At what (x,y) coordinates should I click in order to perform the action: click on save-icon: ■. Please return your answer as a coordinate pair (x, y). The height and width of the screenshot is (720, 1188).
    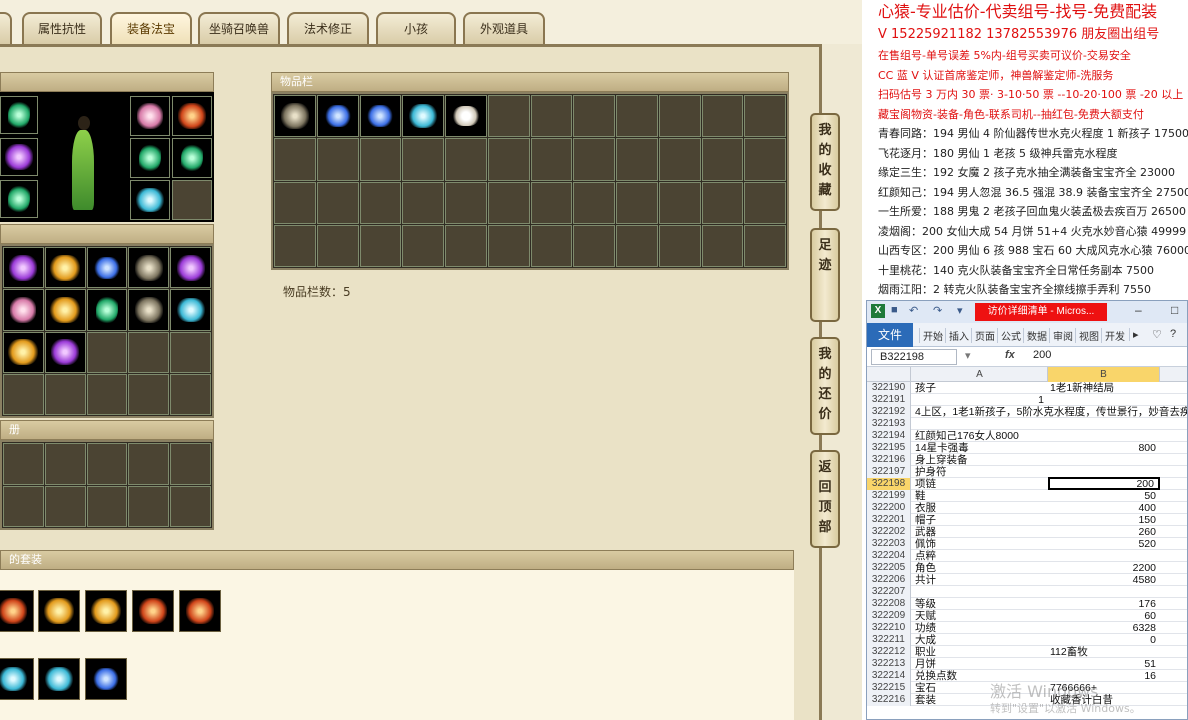
    Looking at the image, I should click on (894, 310).